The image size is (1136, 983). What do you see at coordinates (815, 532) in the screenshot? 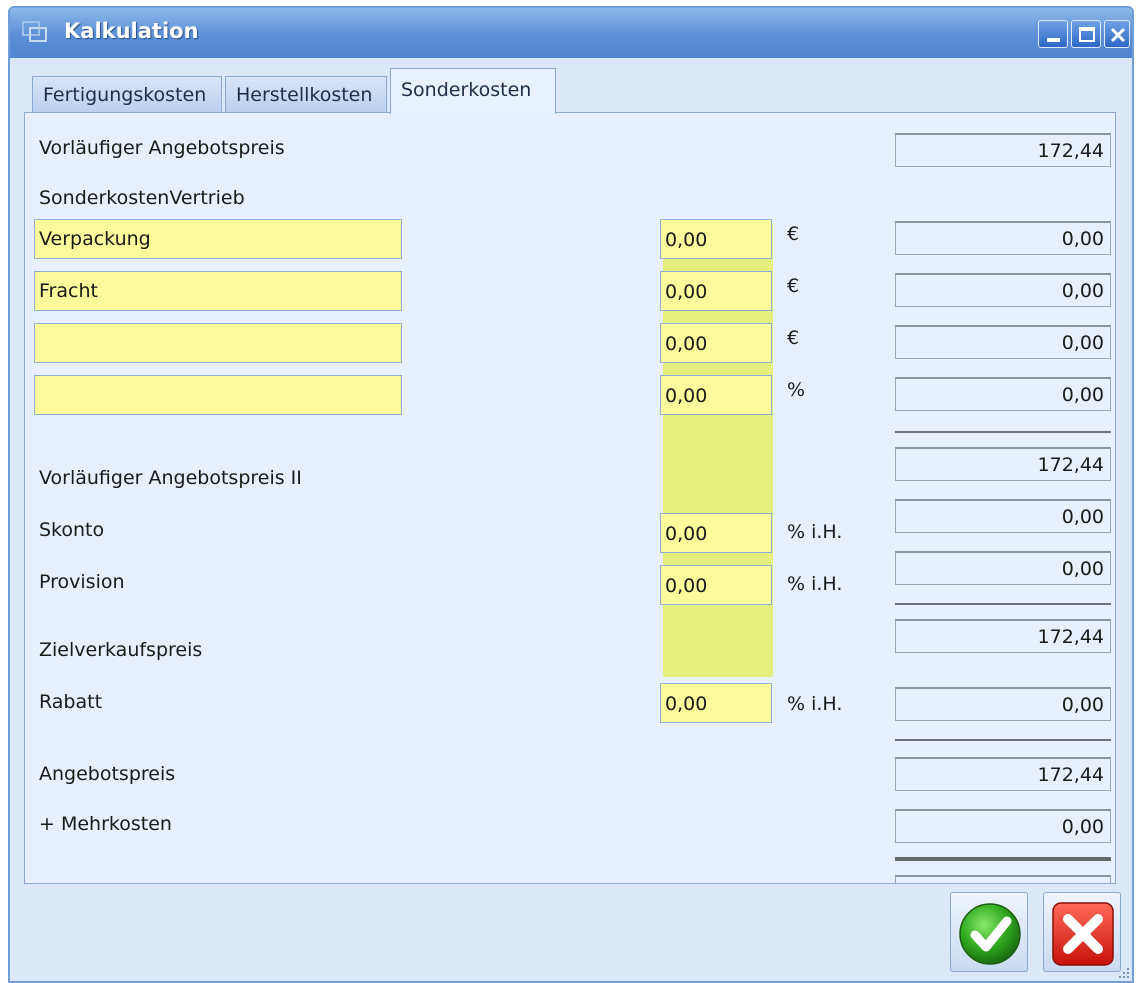
I see `skonto-unit-label: % i.H.` at bounding box center [815, 532].